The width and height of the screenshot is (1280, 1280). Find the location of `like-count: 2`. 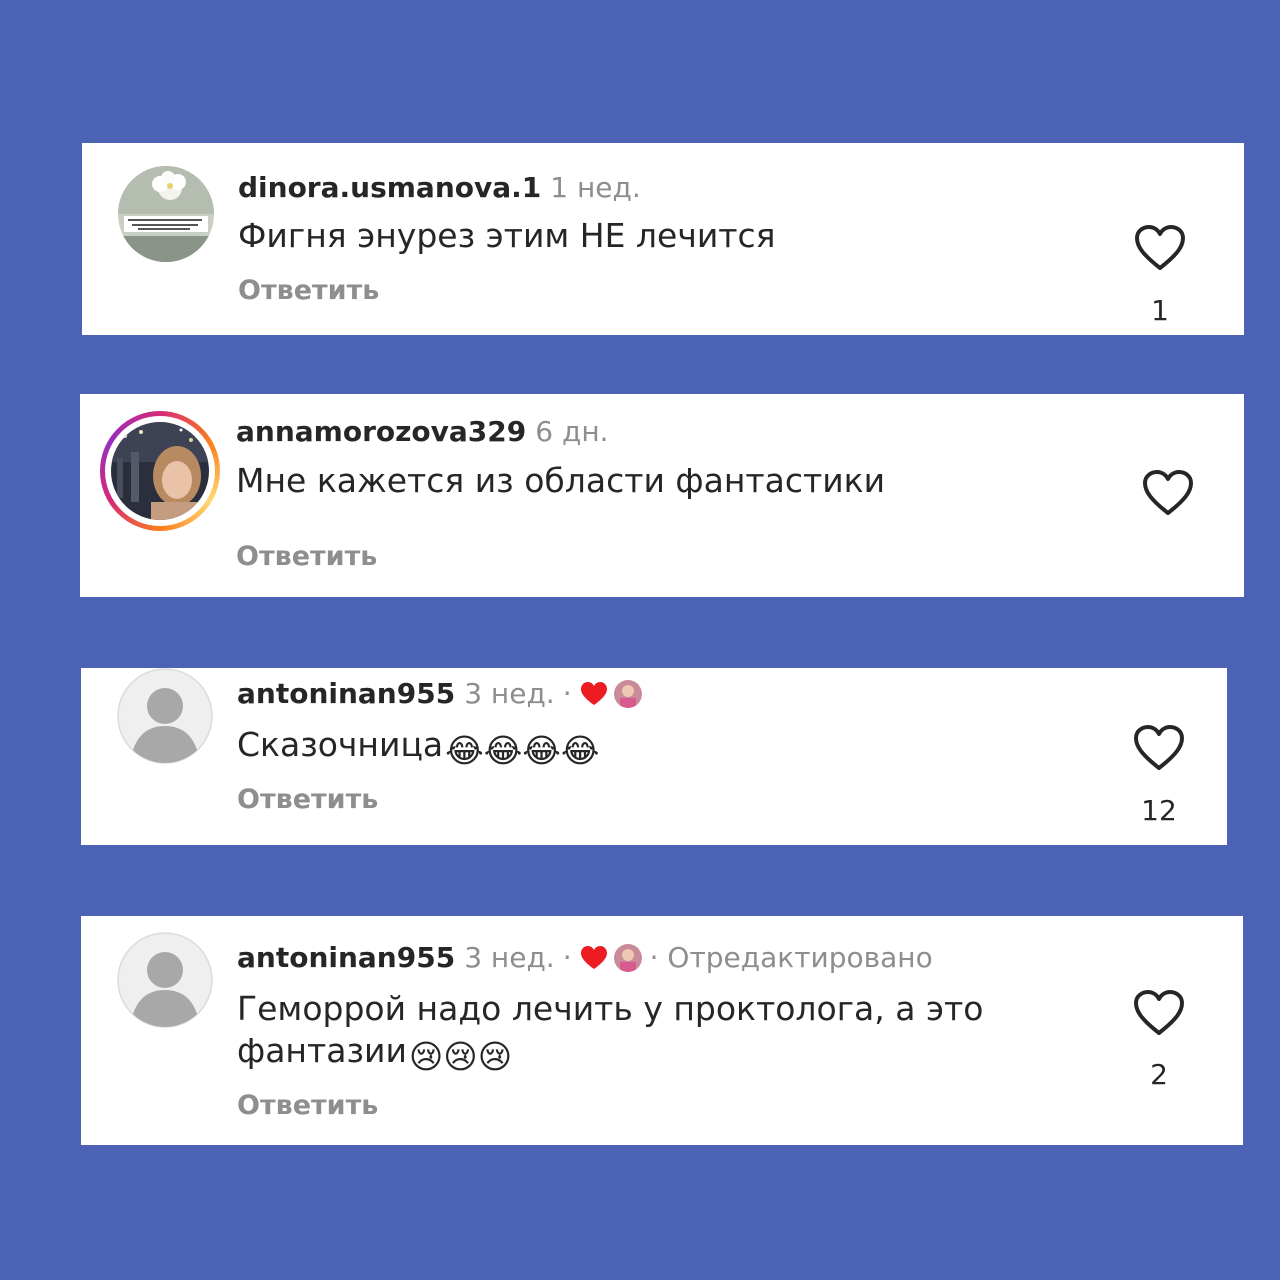

like-count: 2 is located at coordinates (1159, 1074).